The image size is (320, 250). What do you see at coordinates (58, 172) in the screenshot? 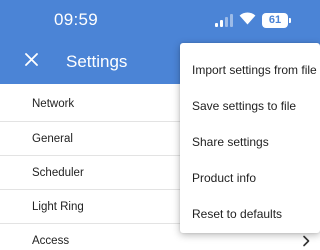
I see `settings-item-label: Scheduler` at bounding box center [58, 172].